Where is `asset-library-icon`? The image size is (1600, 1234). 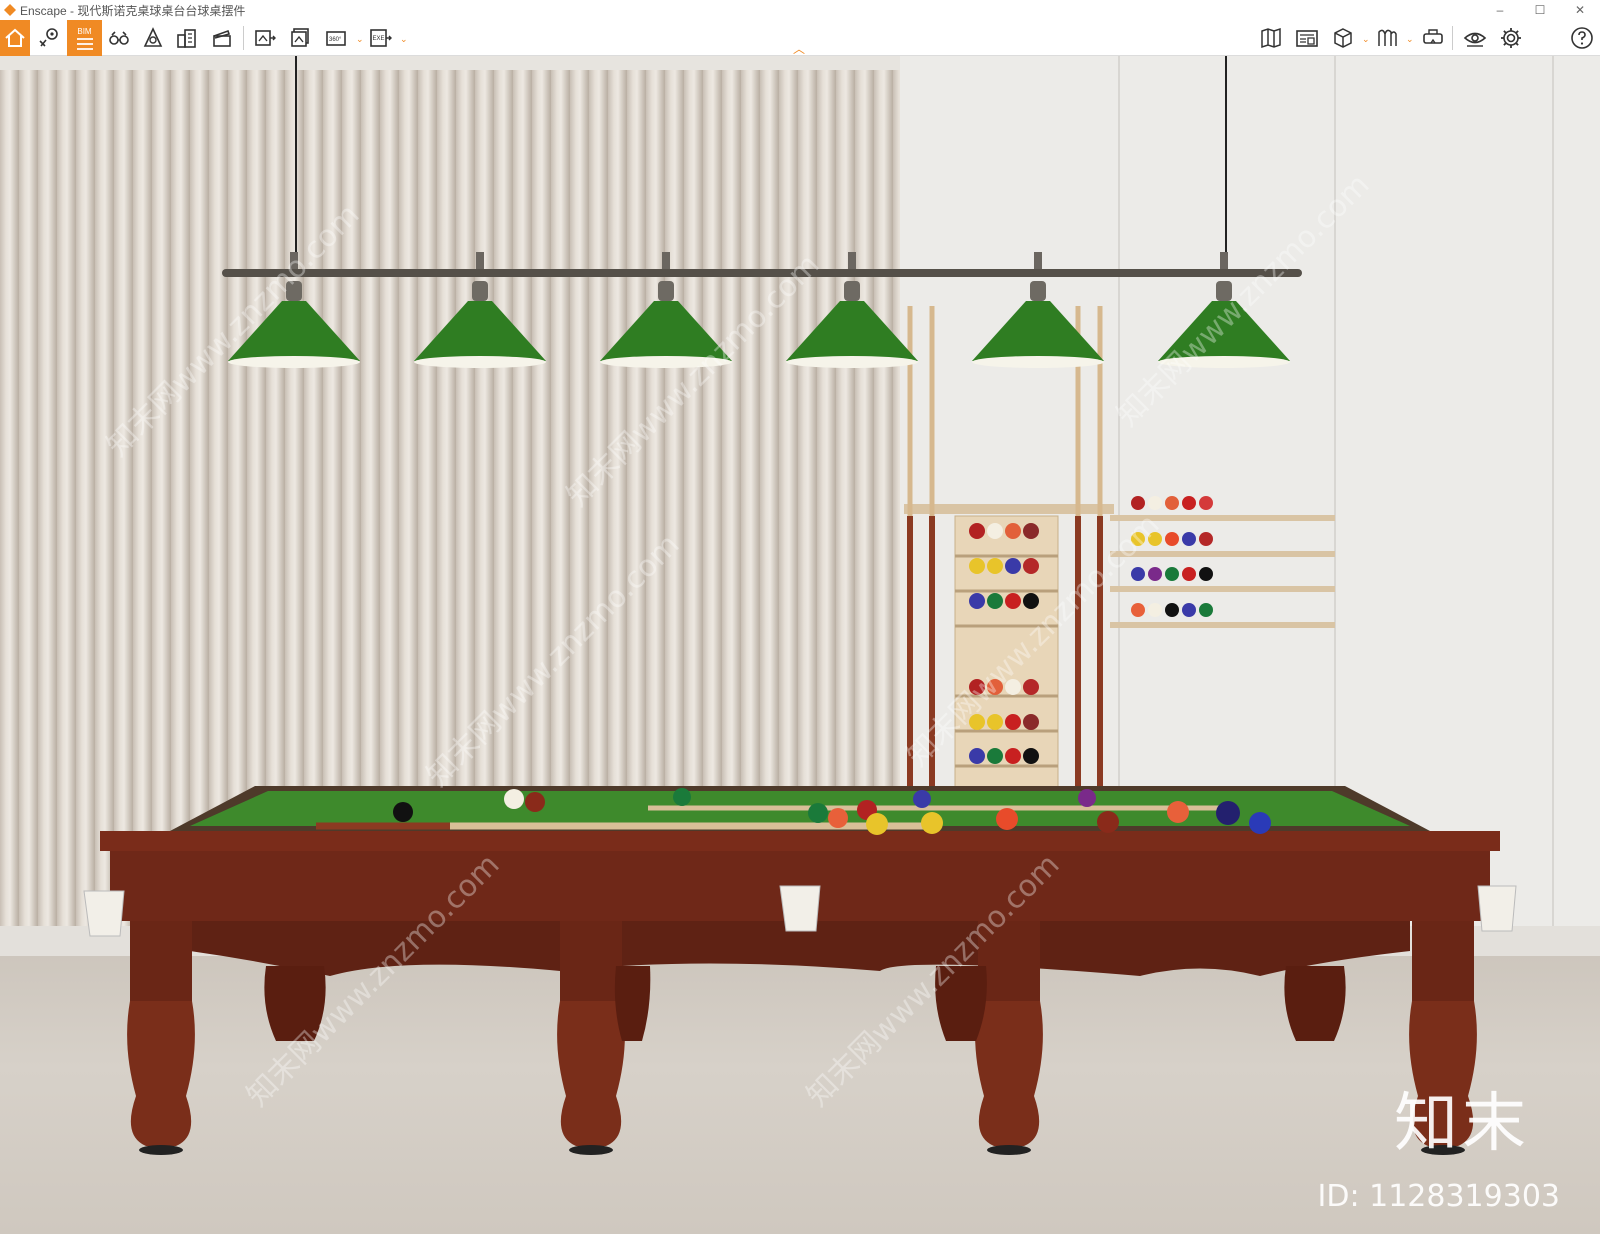 asset-library-icon is located at coordinates (1307, 38).